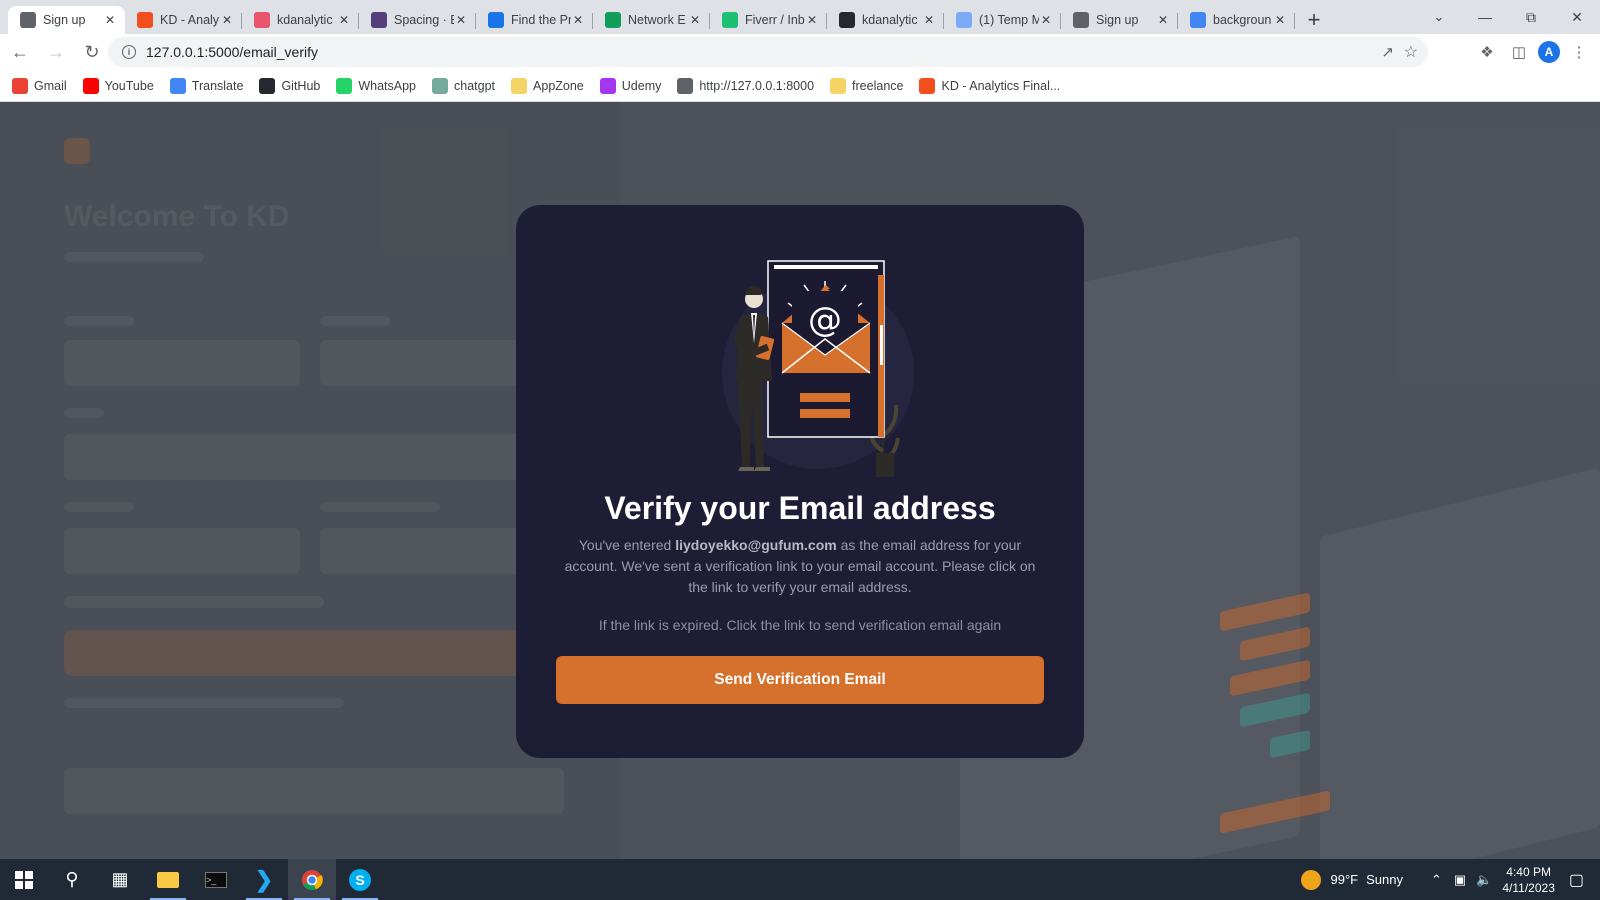 The width and height of the screenshot is (1600, 900). What do you see at coordinates (129, 85) in the screenshot?
I see `bookmark-label: YouTube` at bounding box center [129, 85].